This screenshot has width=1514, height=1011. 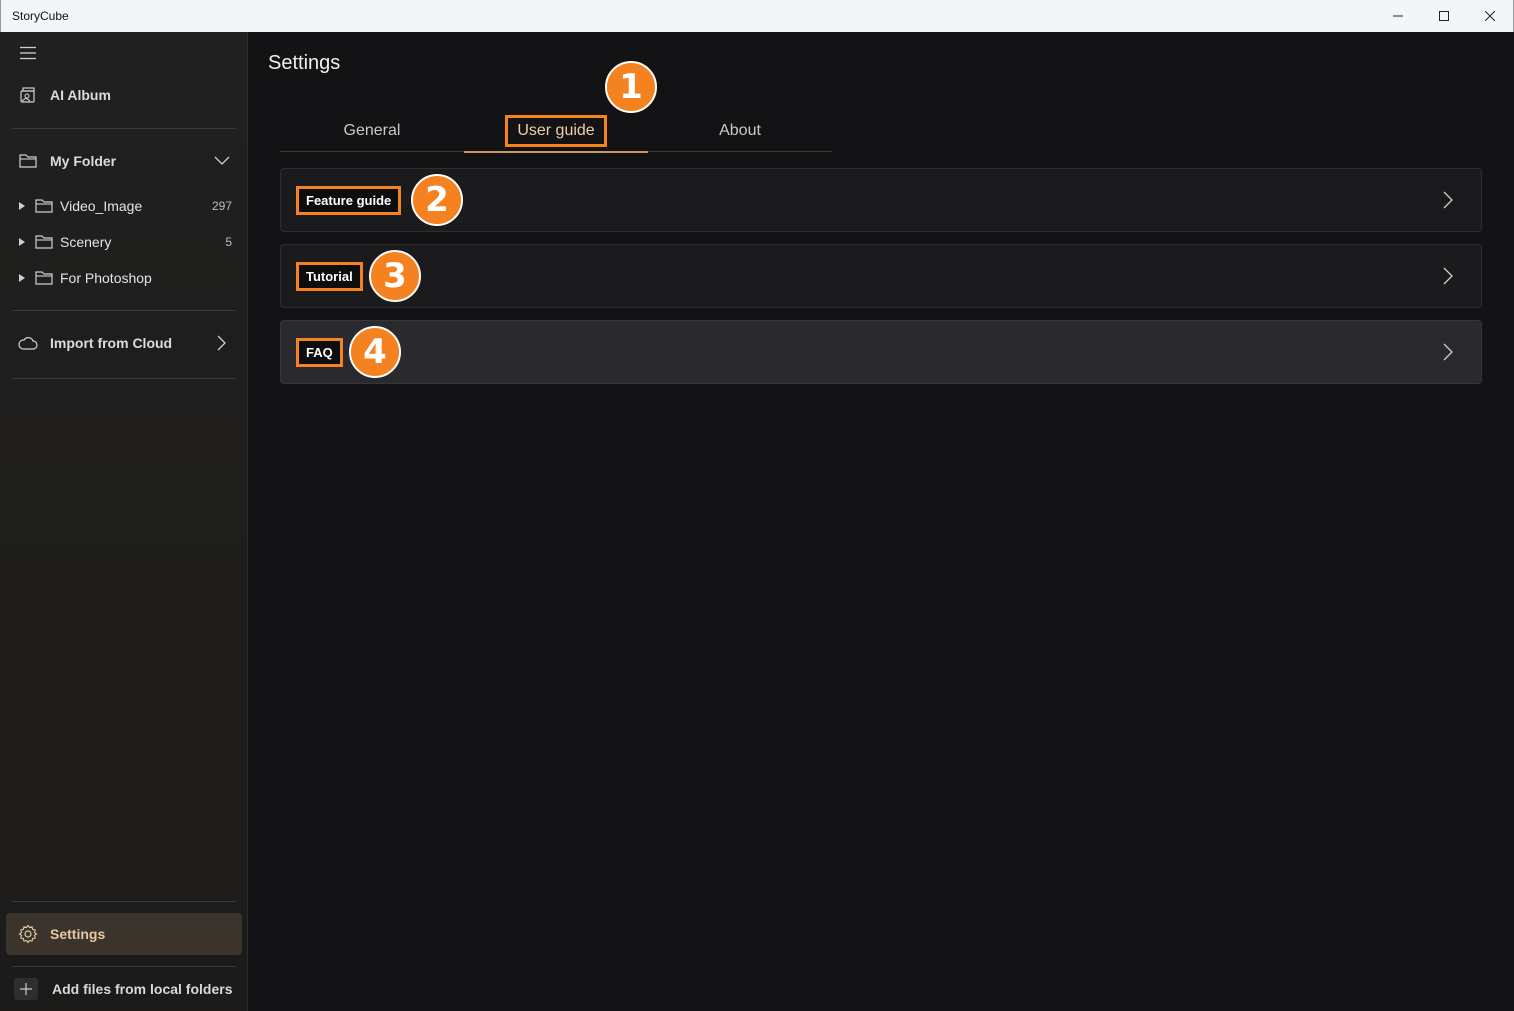 I want to click on maximize-button, so click(x=1444, y=16).